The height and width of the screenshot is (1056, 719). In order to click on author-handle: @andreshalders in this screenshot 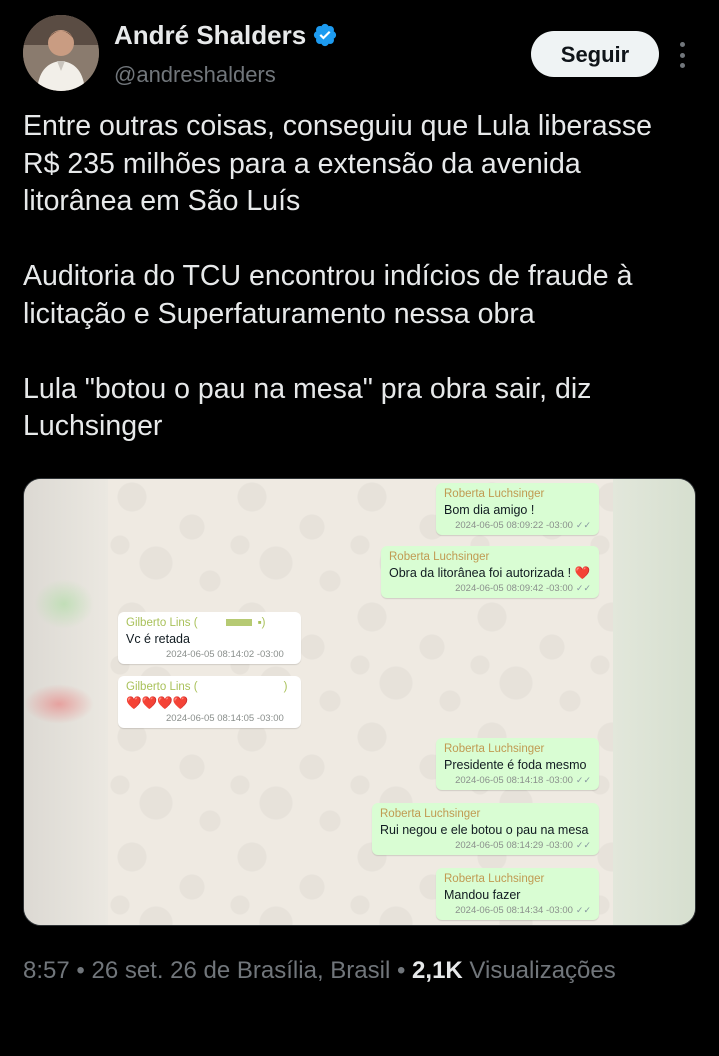, I will do `click(195, 75)`.